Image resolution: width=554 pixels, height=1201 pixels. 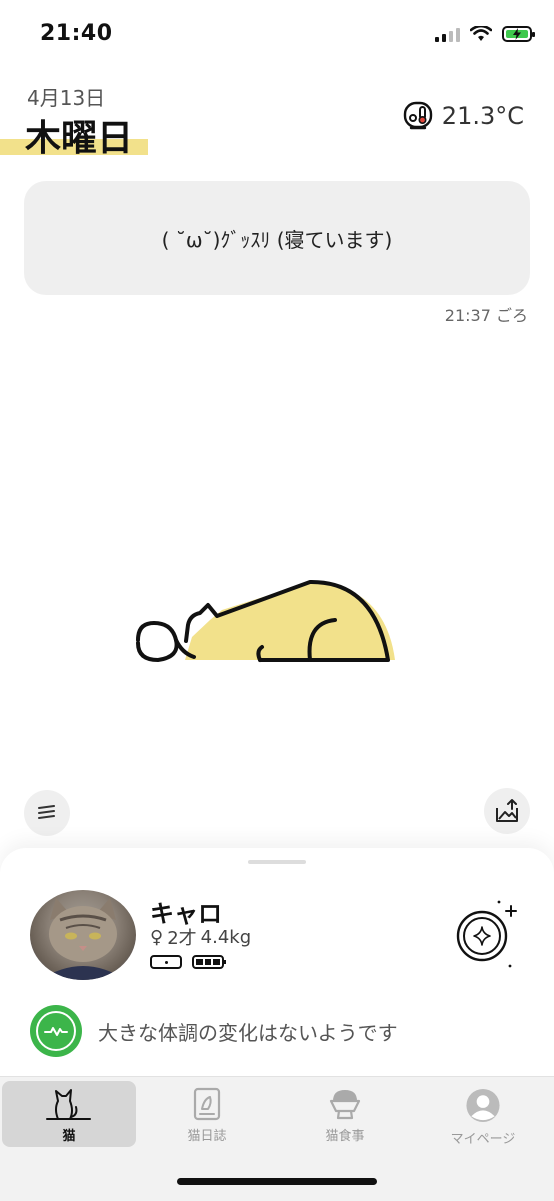 What do you see at coordinates (482, 116) in the screenshot?
I see `temperature-value: 21.3°C` at bounding box center [482, 116].